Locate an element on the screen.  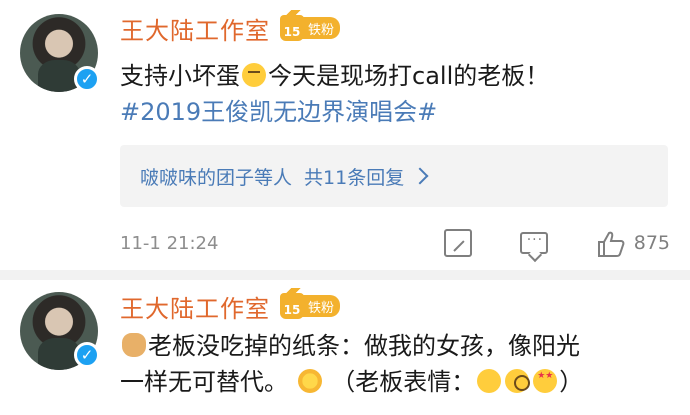
comment-text-part: 老板没吃掉的纸条：做我的女孩，像阳光 is located at coordinates (364, 346).